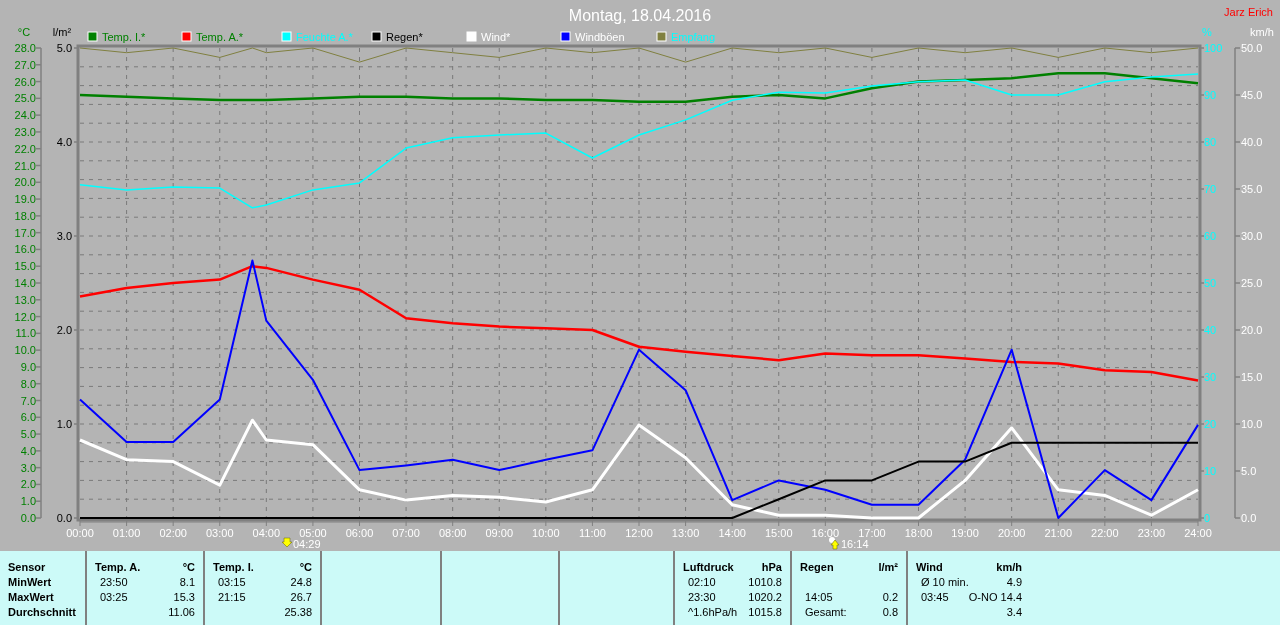 The image size is (1280, 625). What do you see at coordinates (818, 597) in the screenshot?
I see `table-cell-text: 14:05` at bounding box center [818, 597].